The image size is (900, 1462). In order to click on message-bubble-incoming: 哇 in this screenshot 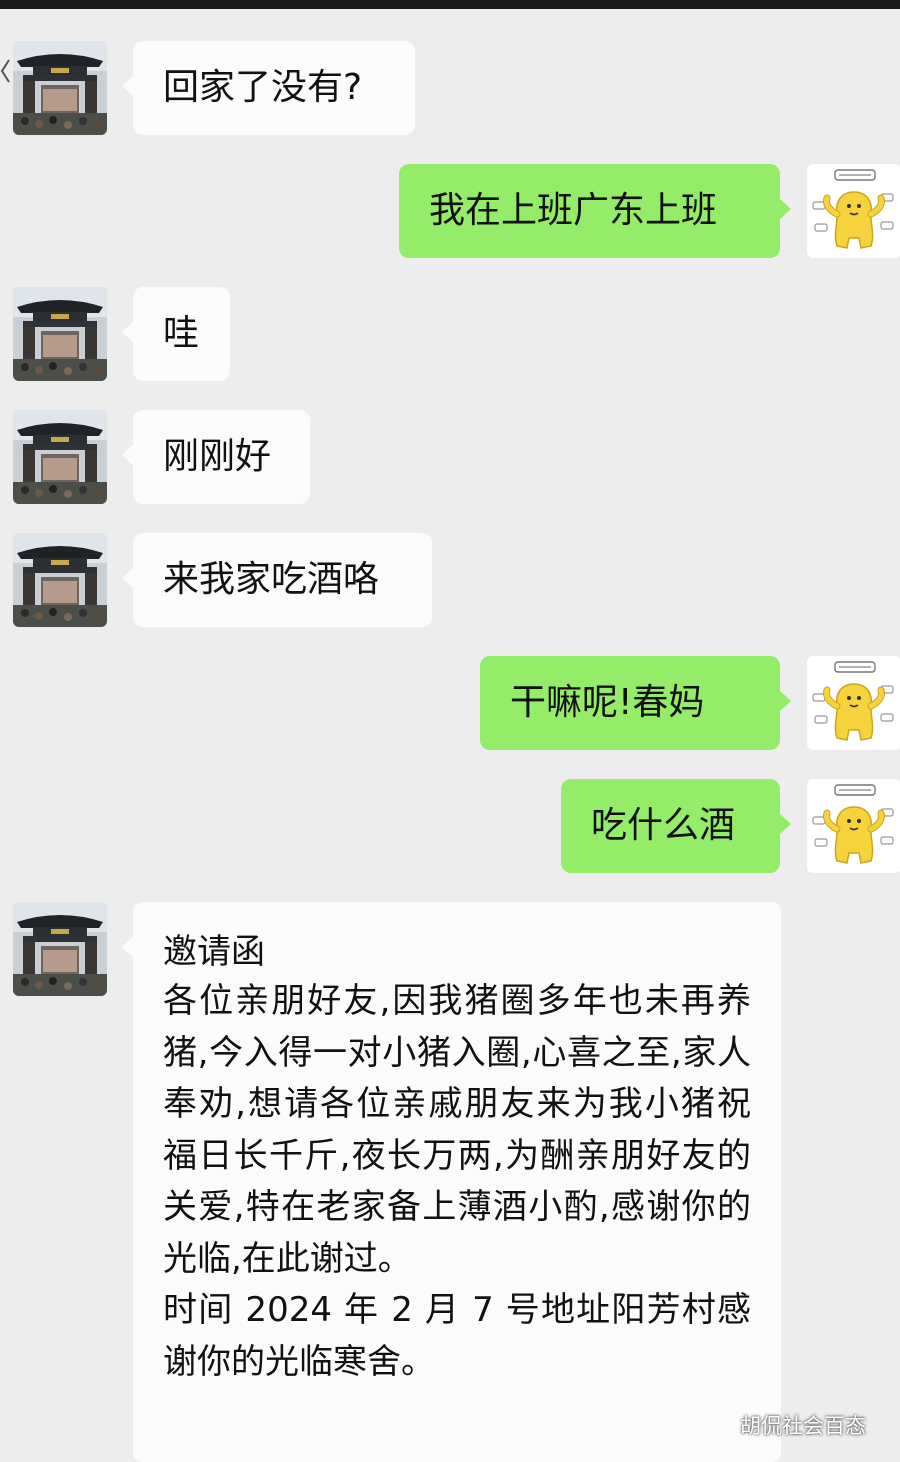, I will do `click(176, 334)`.